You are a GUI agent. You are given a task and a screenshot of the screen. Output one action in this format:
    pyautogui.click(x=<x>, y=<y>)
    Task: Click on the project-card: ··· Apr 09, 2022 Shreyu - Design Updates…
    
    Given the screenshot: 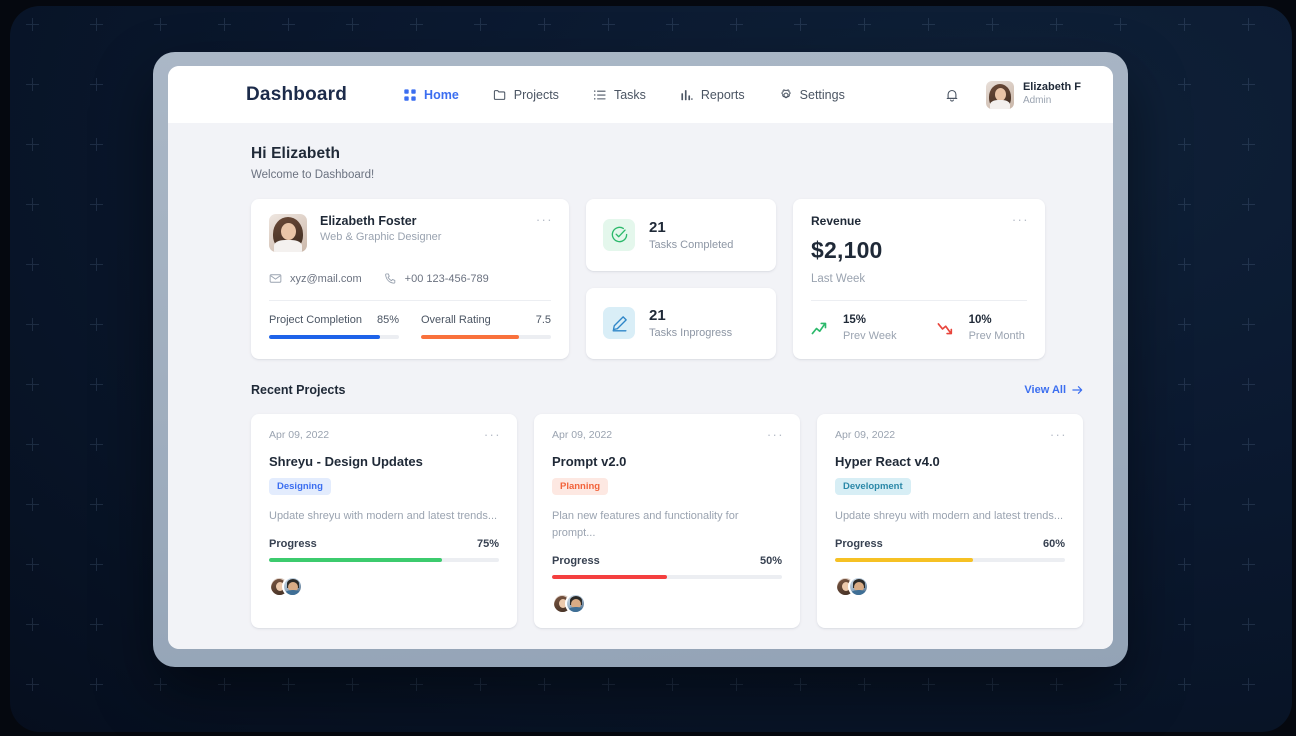 What is the action you would take?
    pyautogui.click(x=384, y=521)
    